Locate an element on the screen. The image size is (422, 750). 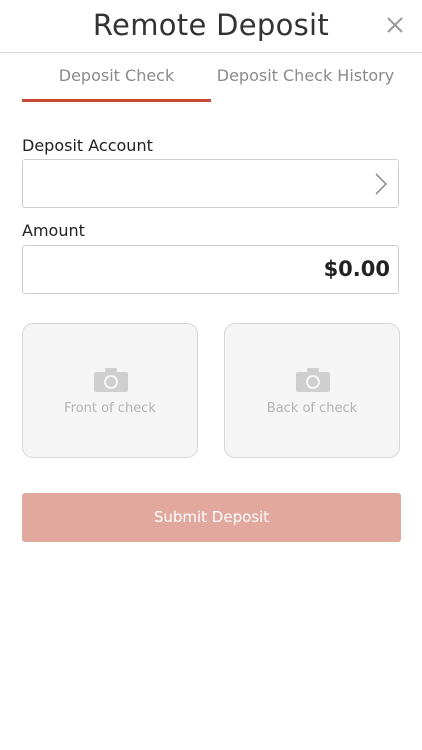
front-of-check-button: Front of check is located at coordinates (110, 390).